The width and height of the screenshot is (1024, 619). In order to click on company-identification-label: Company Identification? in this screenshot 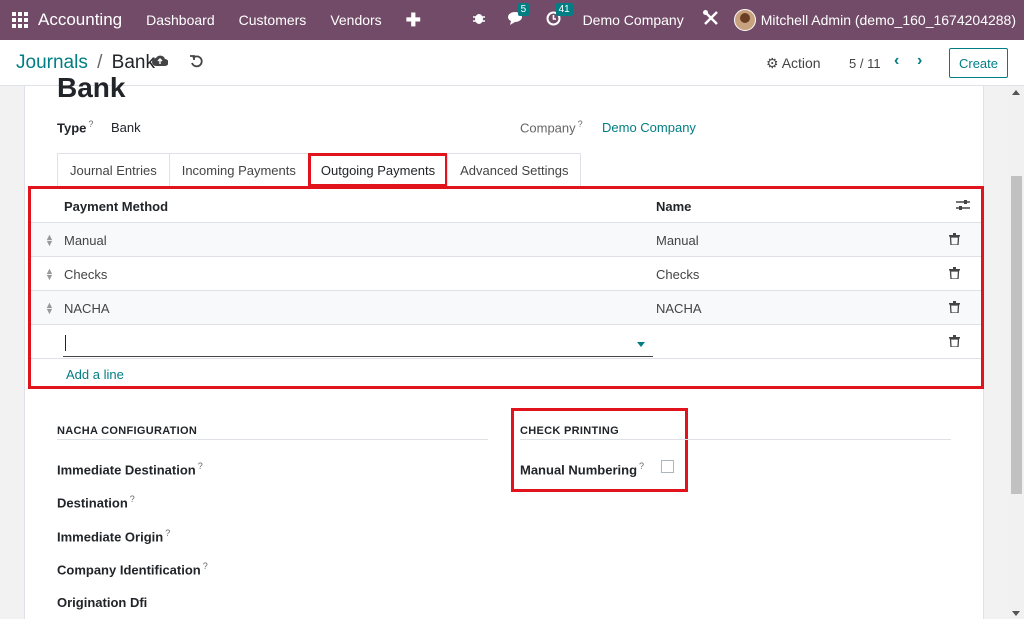, I will do `click(132, 569)`.